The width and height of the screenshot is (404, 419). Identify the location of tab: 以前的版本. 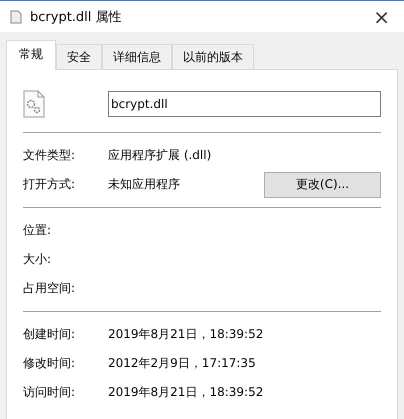
(213, 56).